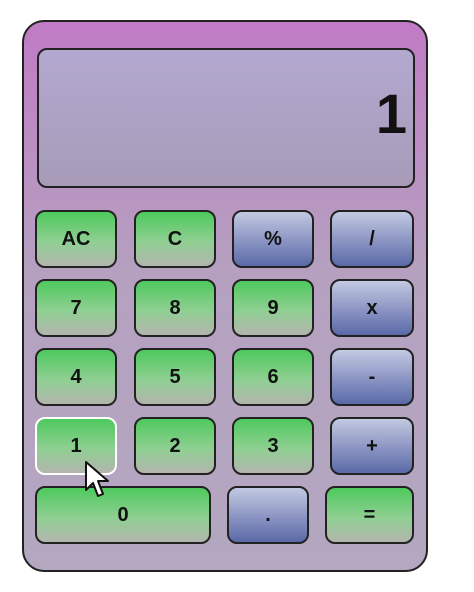 The image size is (474, 592). What do you see at coordinates (372, 377) in the screenshot?
I see `minus-button: -` at bounding box center [372, 377].